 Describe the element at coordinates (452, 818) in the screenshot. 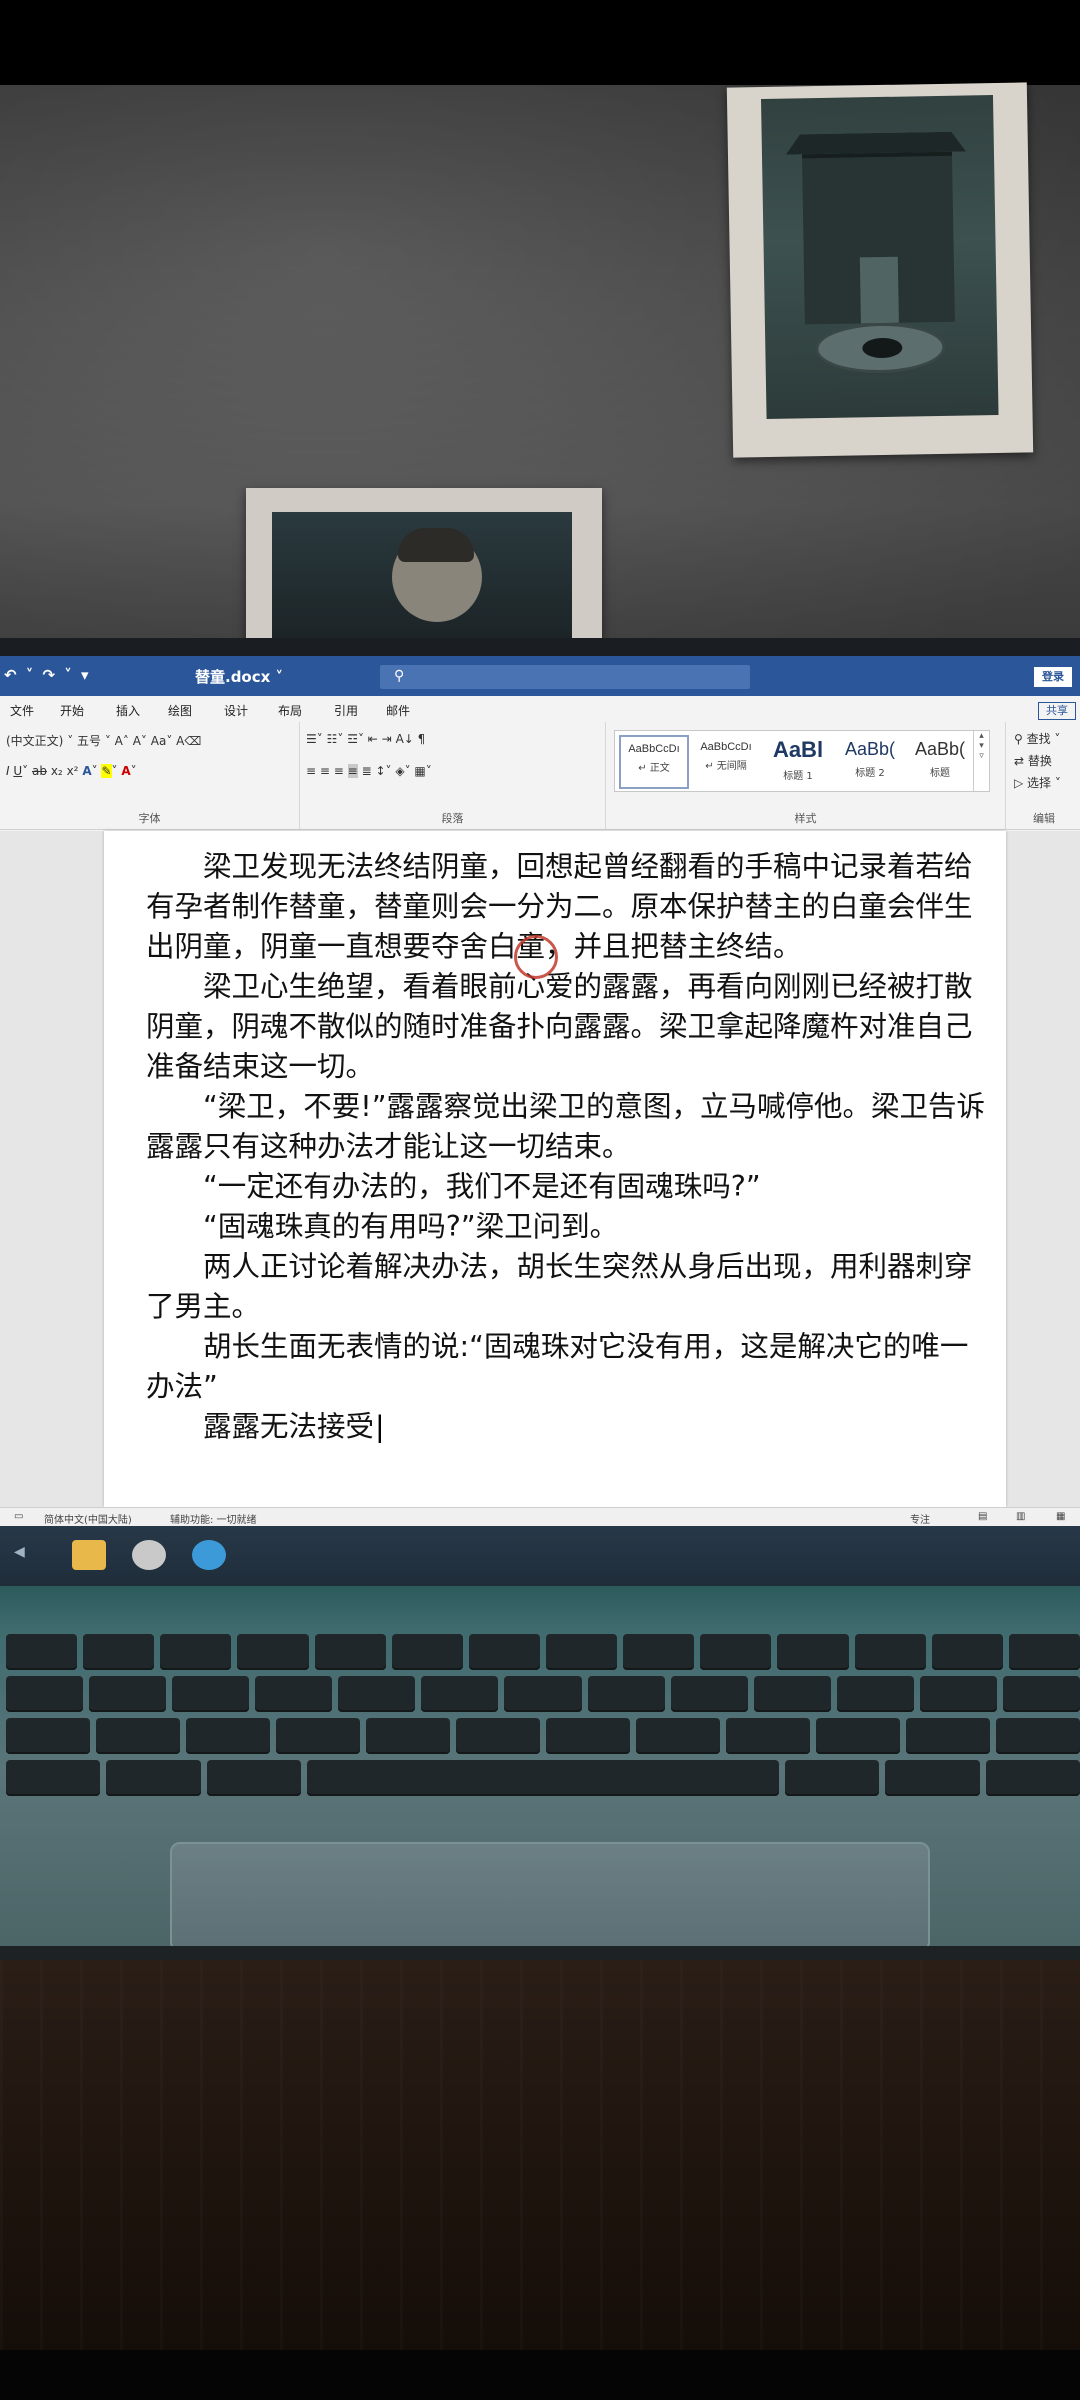

I see `paragraph-group-label: 段落` at that location.